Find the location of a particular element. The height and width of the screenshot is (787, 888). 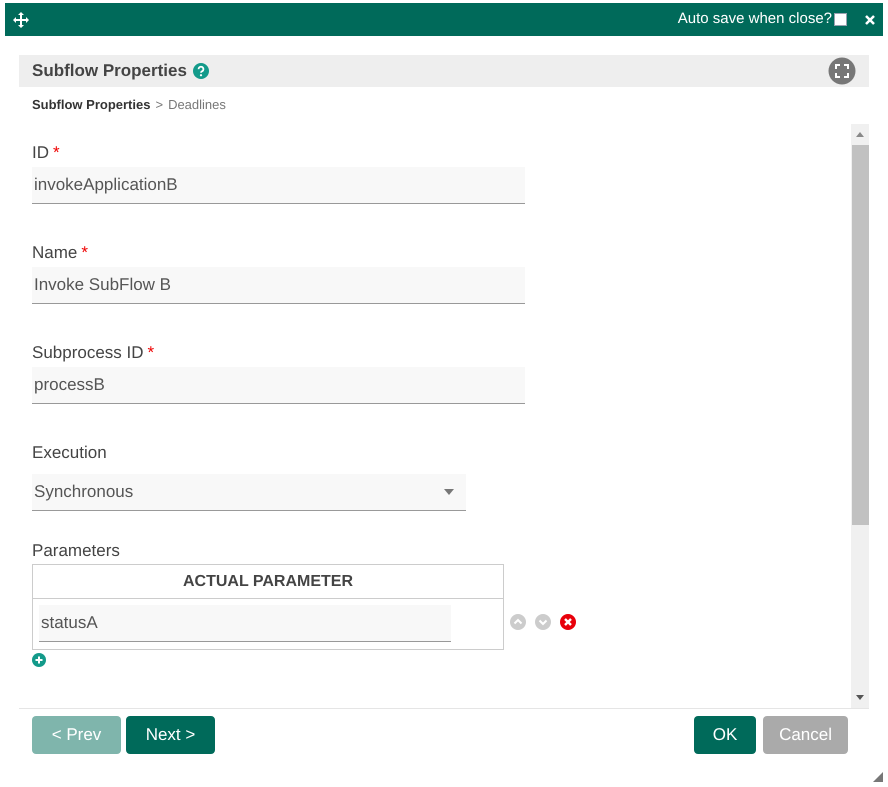

parameters-label: Parameters is located at coordinates (76, 549).